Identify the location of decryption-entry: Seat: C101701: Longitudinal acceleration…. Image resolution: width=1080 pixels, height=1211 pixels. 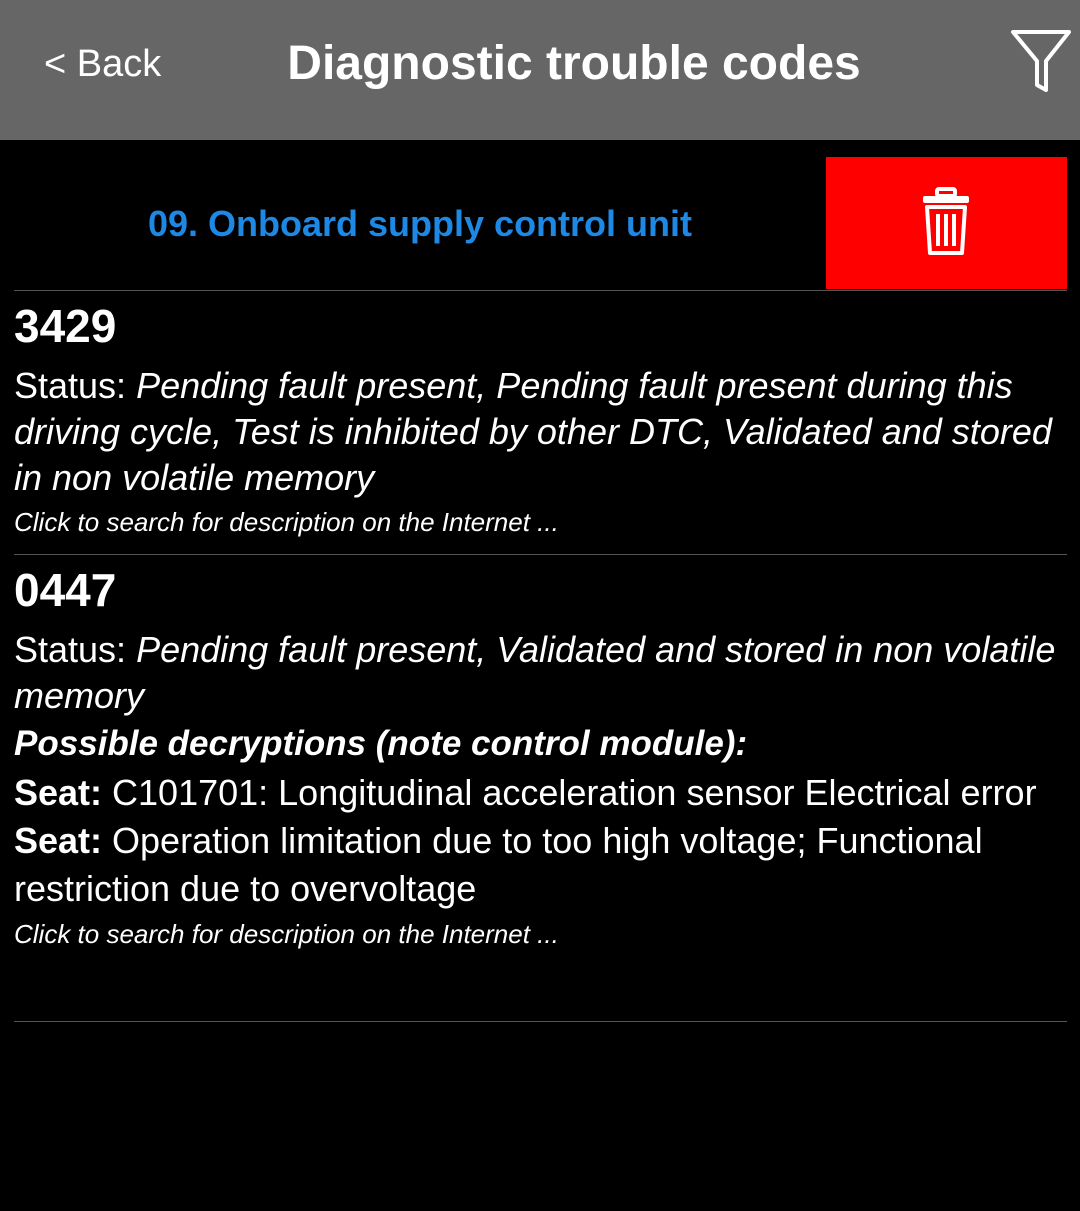
(540, 793).